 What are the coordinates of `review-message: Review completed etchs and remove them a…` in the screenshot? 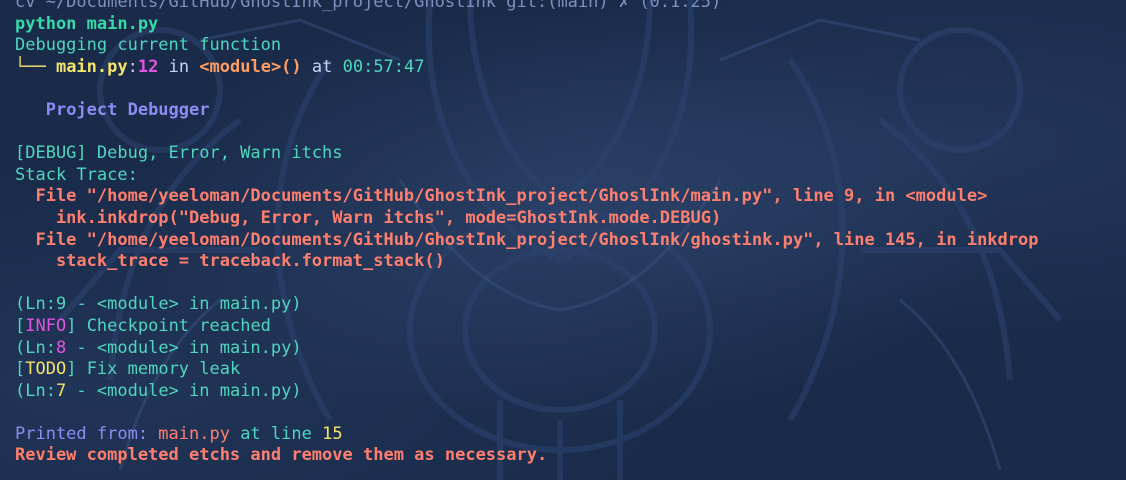 It's located at (281, 455).